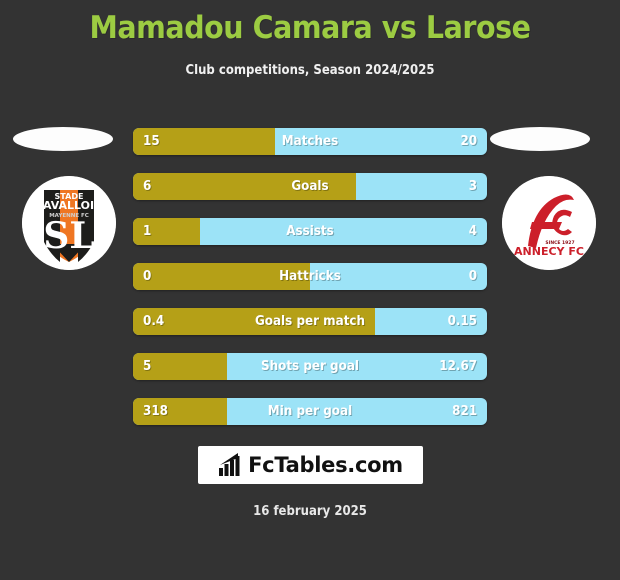  Describe the element at coordinates (472, 186) in the screenshot. I see `away-value: 3` at that location.